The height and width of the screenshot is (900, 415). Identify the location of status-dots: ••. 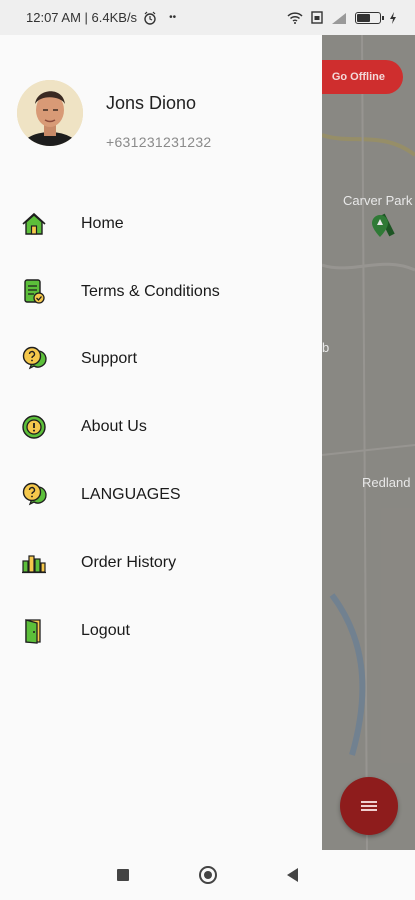
(173, 17).